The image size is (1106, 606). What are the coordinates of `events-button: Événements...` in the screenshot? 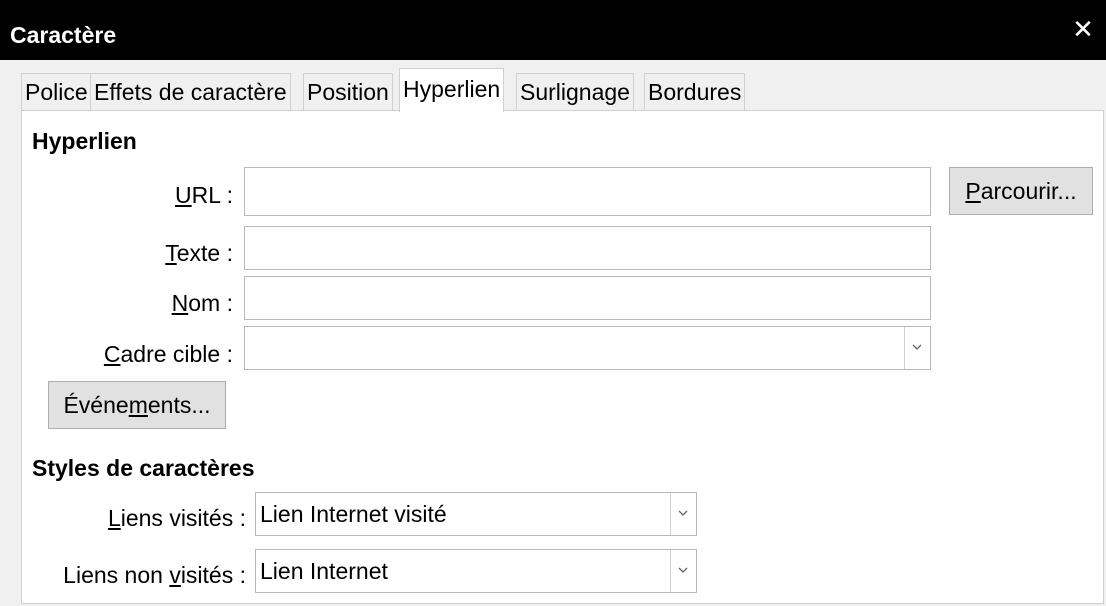 It's located at (137, 405).